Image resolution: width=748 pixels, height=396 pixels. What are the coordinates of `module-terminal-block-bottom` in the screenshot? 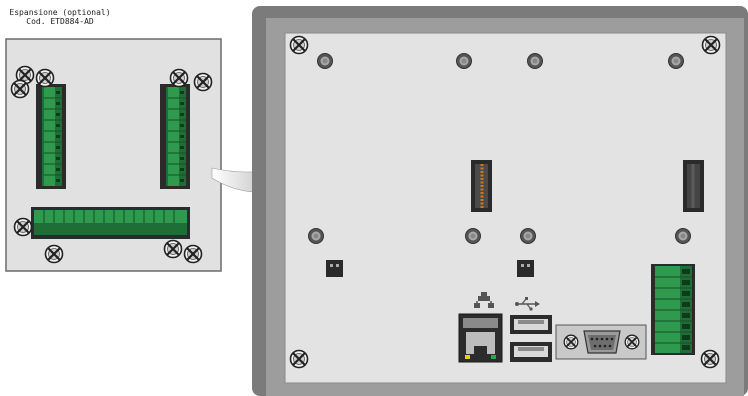 It's located at (110, 223).